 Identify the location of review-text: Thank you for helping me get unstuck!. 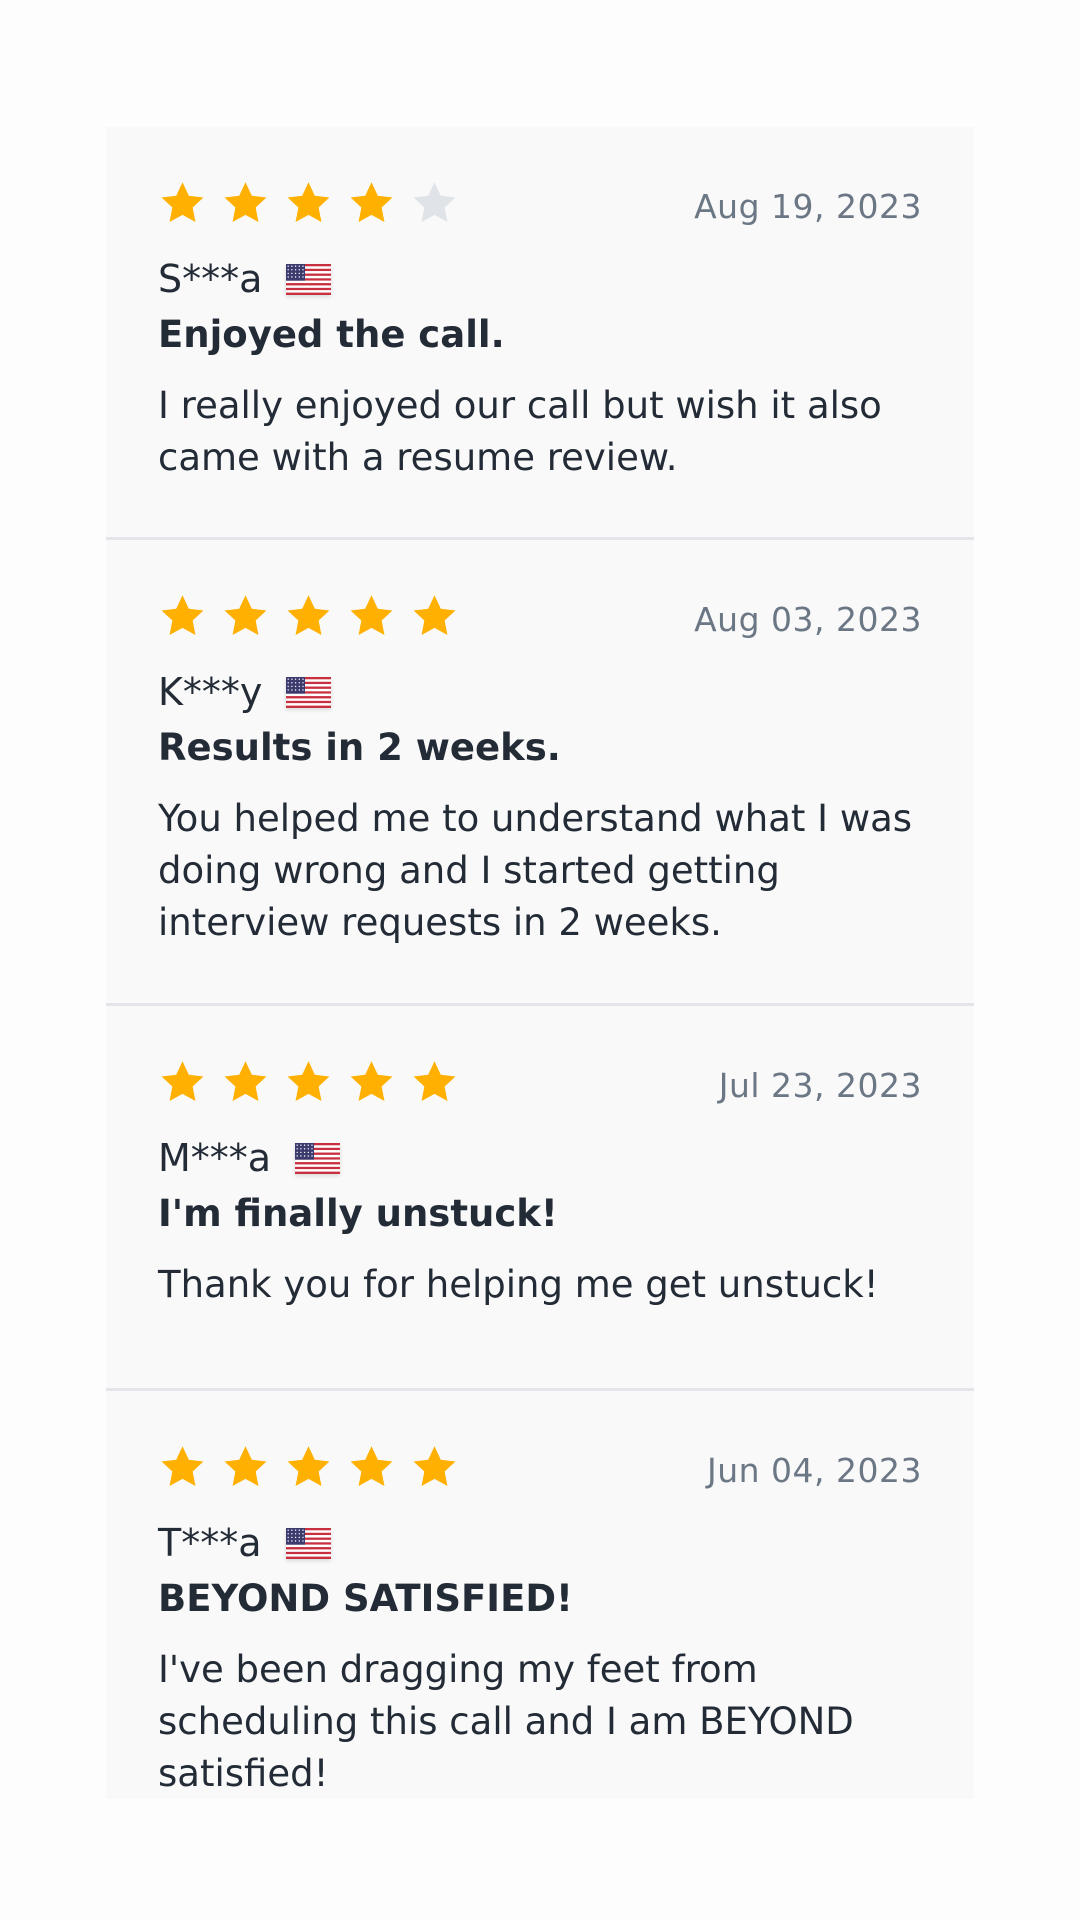
(518, 1284).